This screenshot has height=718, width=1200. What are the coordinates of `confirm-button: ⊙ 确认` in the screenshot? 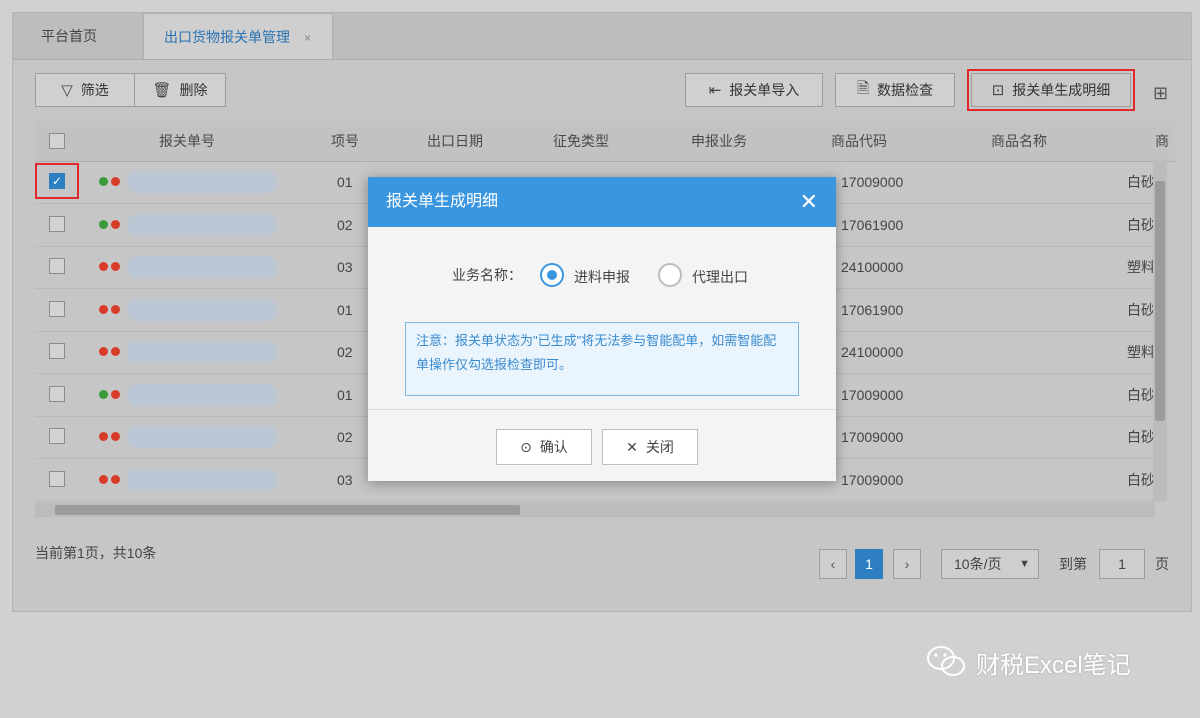 It's located at (544, 447).